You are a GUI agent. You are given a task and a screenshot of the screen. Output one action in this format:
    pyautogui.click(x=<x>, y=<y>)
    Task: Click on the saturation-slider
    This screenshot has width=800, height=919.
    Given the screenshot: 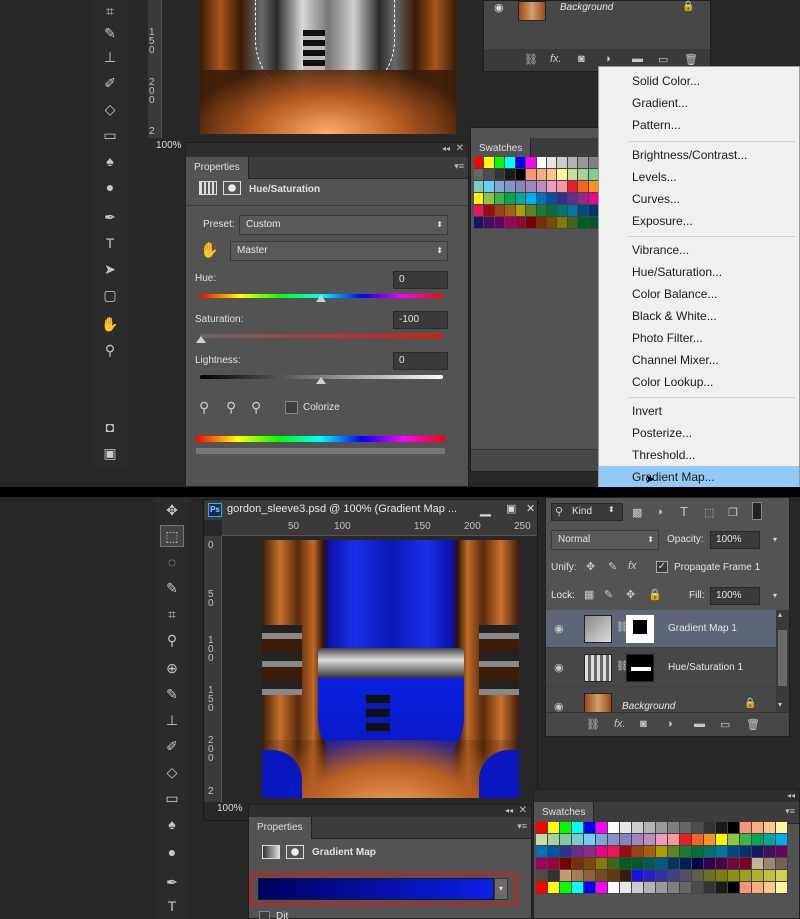 What is the action you would take?
    pyautogui.click(x=321, y=336)
    